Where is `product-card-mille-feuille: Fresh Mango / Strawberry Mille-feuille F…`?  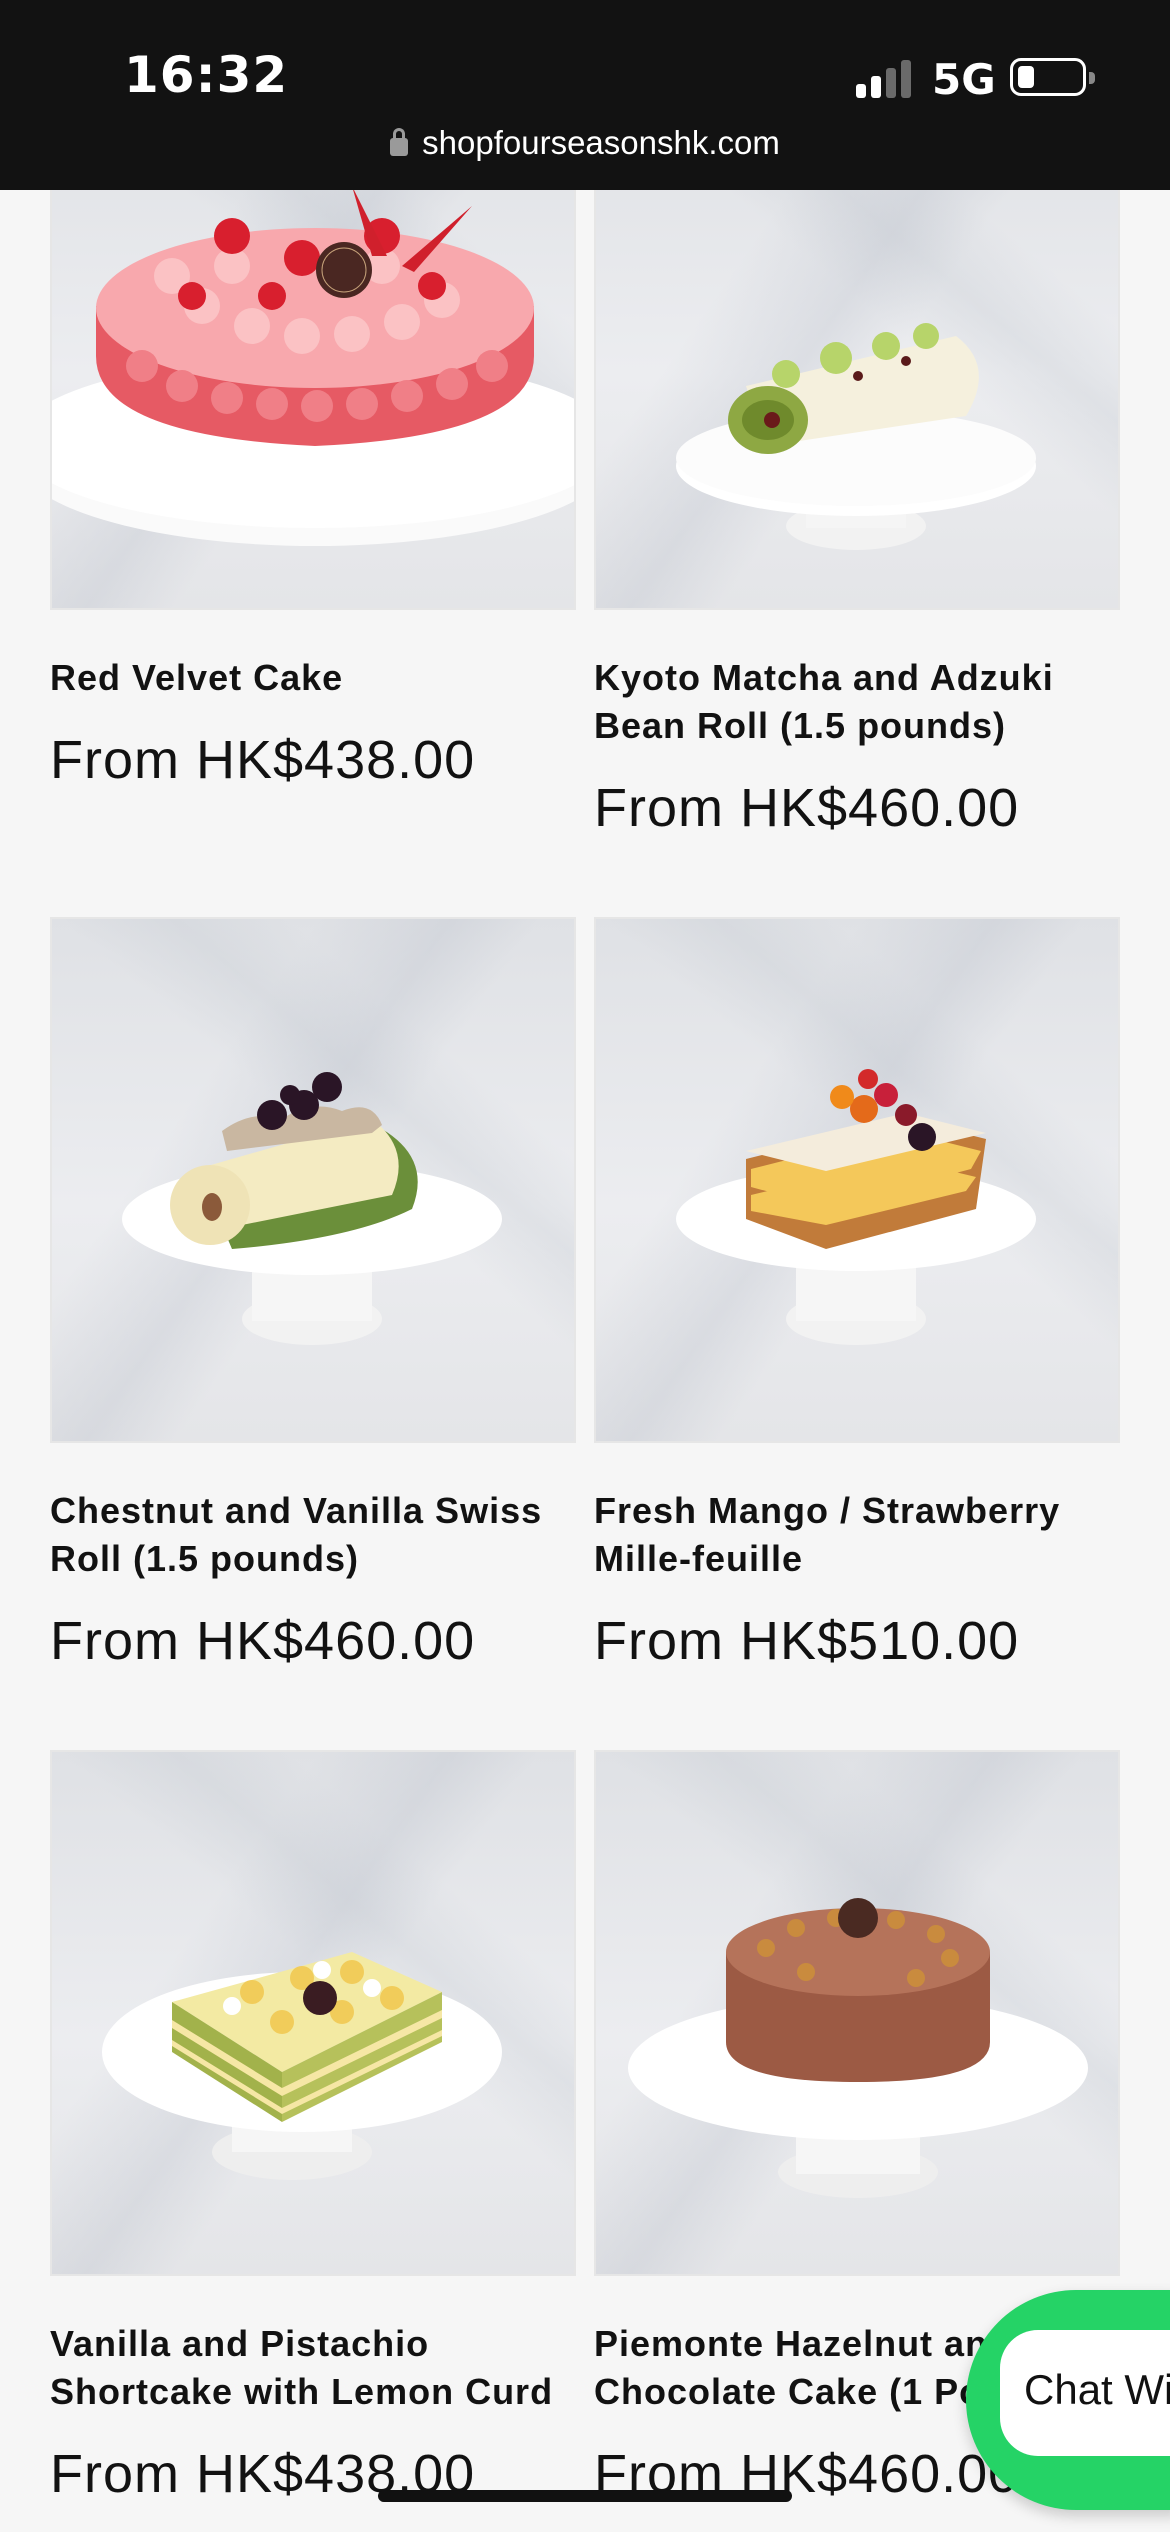
product-card-mille-feuille: Fresh Mango / Strawberry Mille-feuille F… is located at coordinates (857, 1294).